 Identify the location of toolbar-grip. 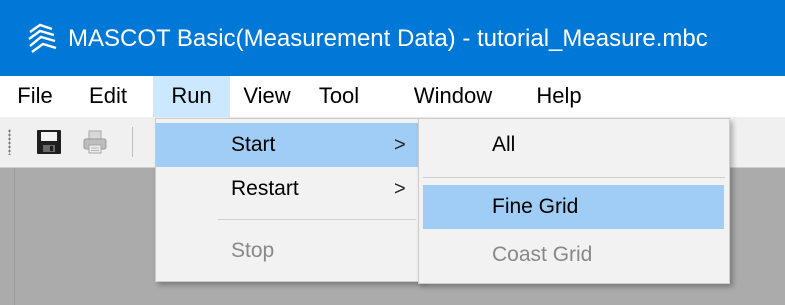
(9, 142).